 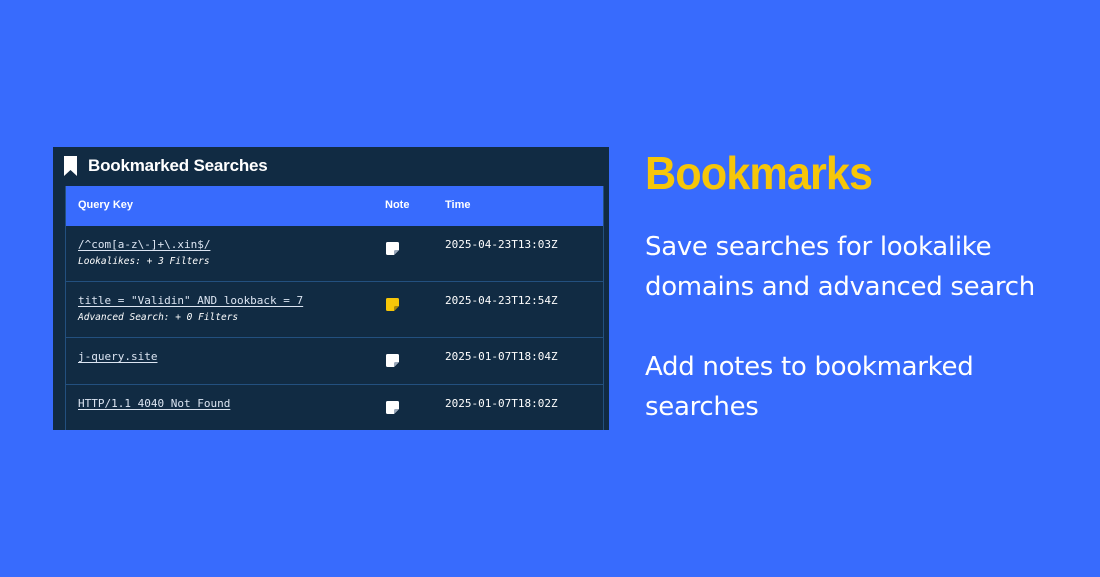 I want to click on promo-line-add-notes: Add notes to bookmarked searches, so click(x=809, y=387).